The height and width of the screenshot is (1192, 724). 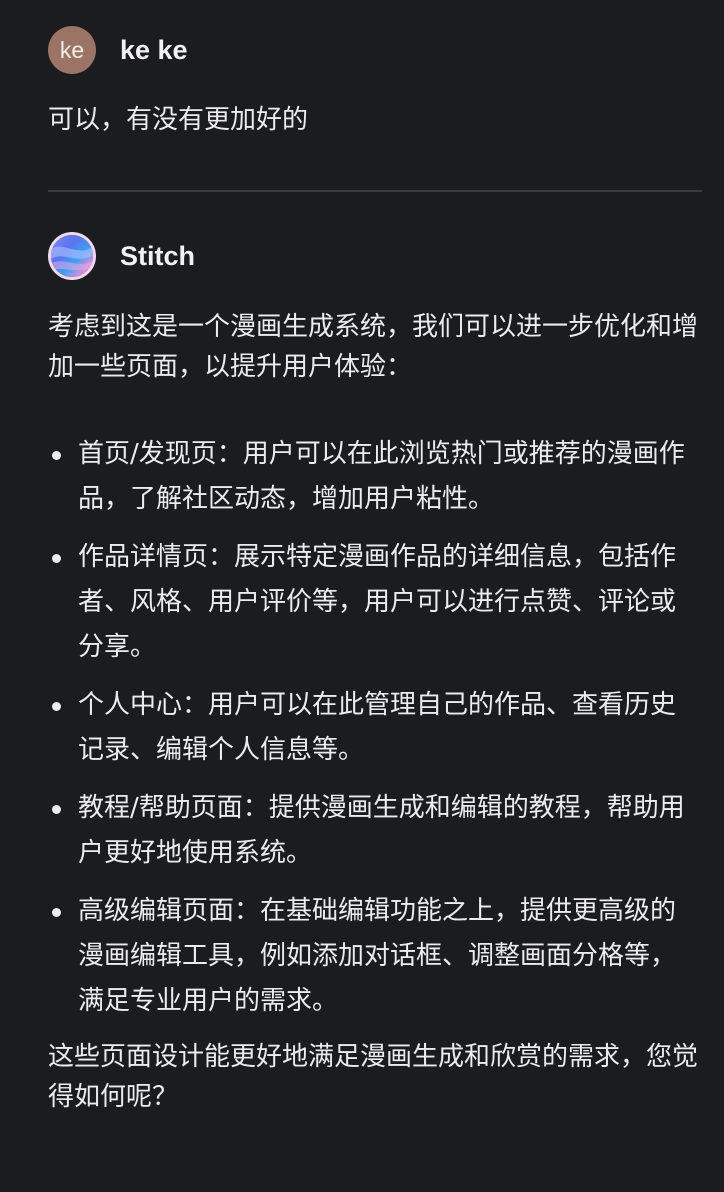 I want to click on gradient-orb-icon, so click(x=72, y=256).